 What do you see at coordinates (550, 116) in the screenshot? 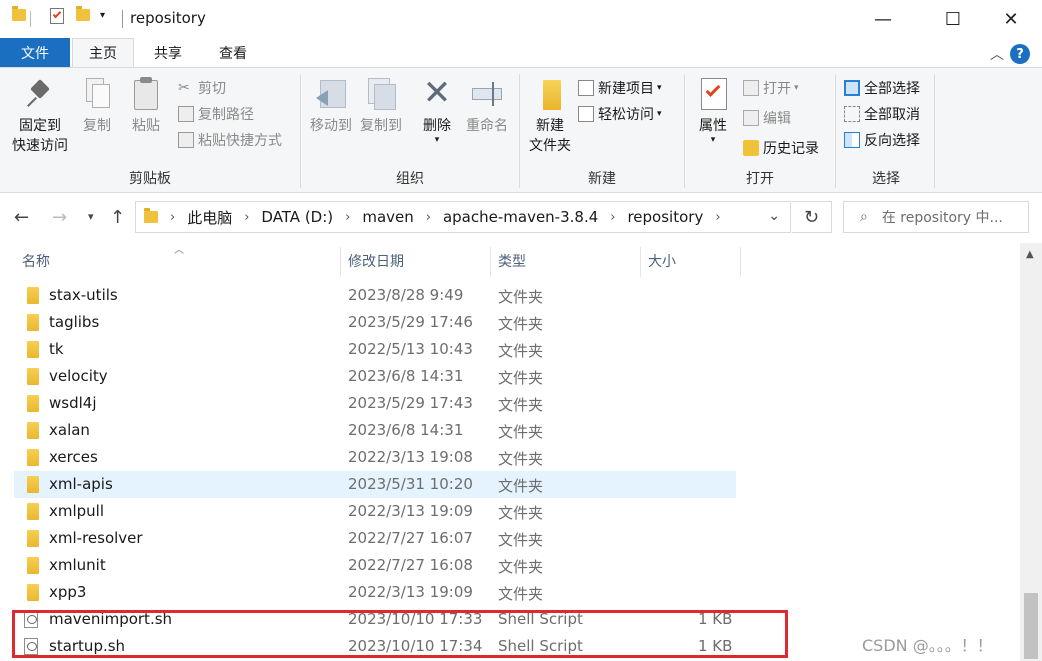
I see `new-folder-button: 新建 文件夹` at bounding box center [550, 116].